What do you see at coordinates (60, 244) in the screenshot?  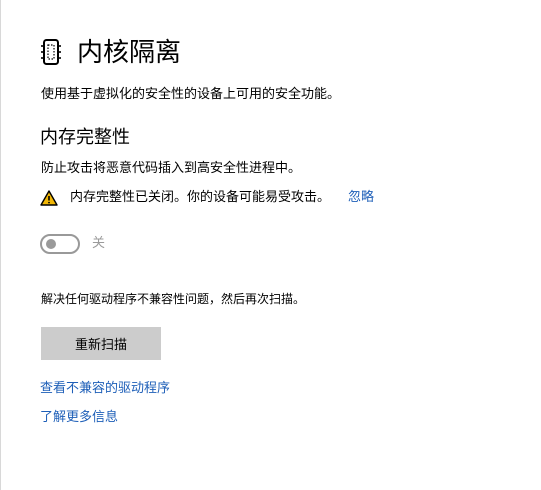 I see `memory-integrity-toggle` at bounding box center [60, 244].